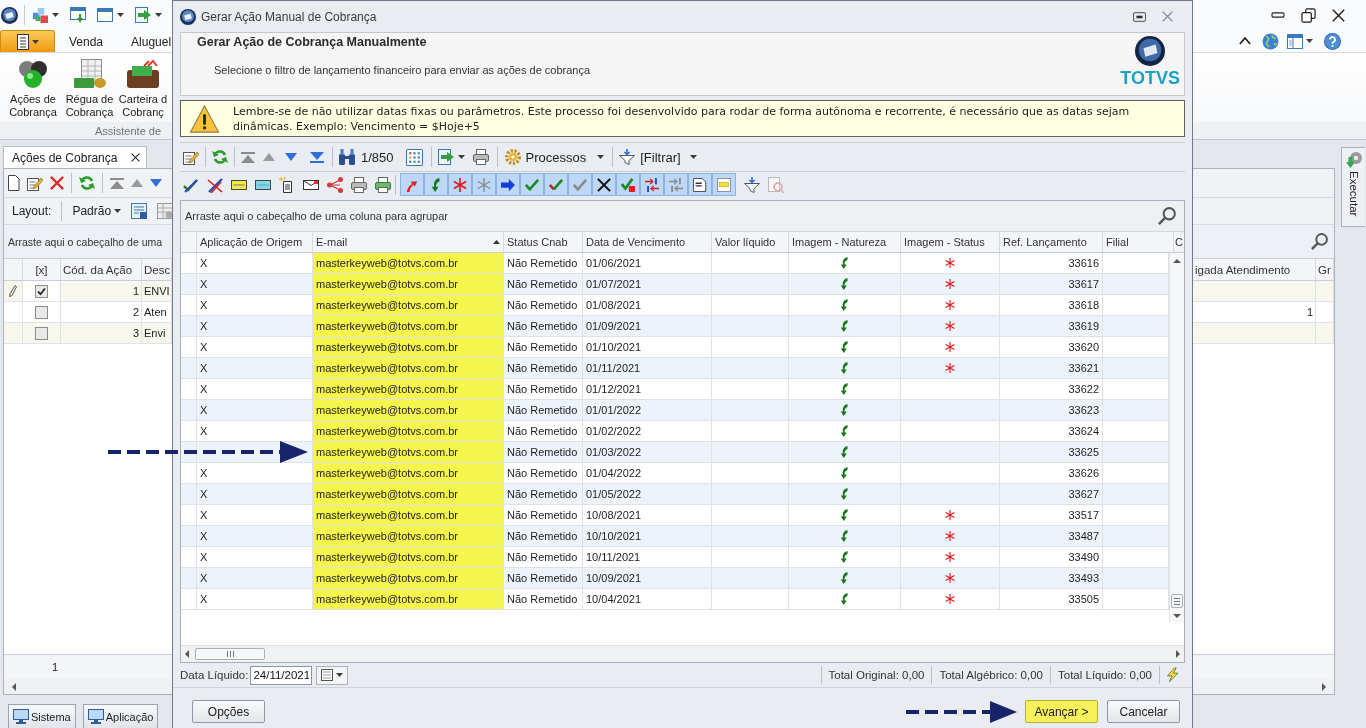  I want to click on filter-button: [Filtrar], so click(658, 157).